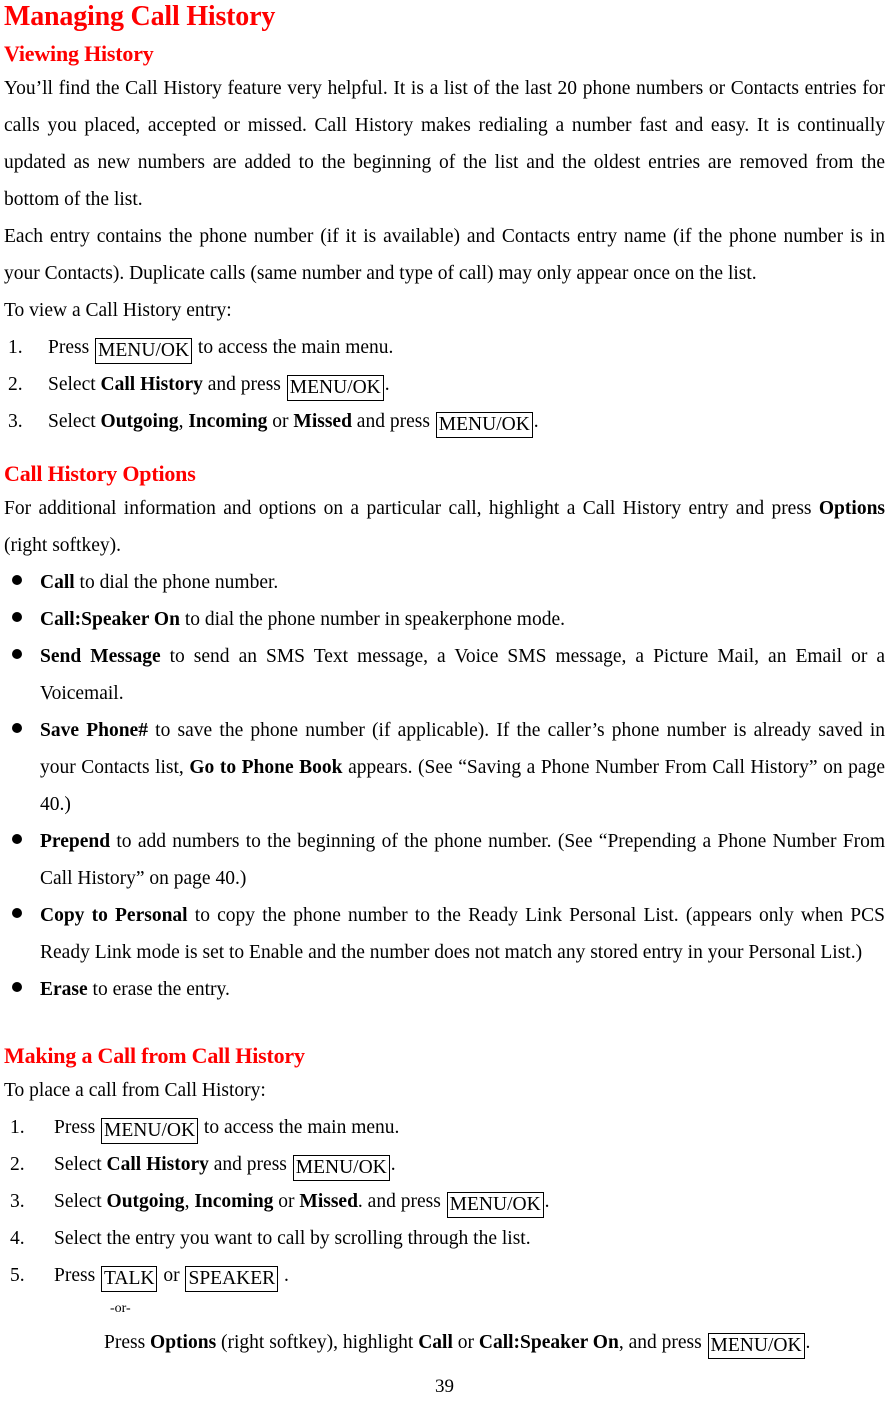  Describe the element at coordinates (100, 656) in the screenshot. I see `option-label-send-message: Send Message` at that location.